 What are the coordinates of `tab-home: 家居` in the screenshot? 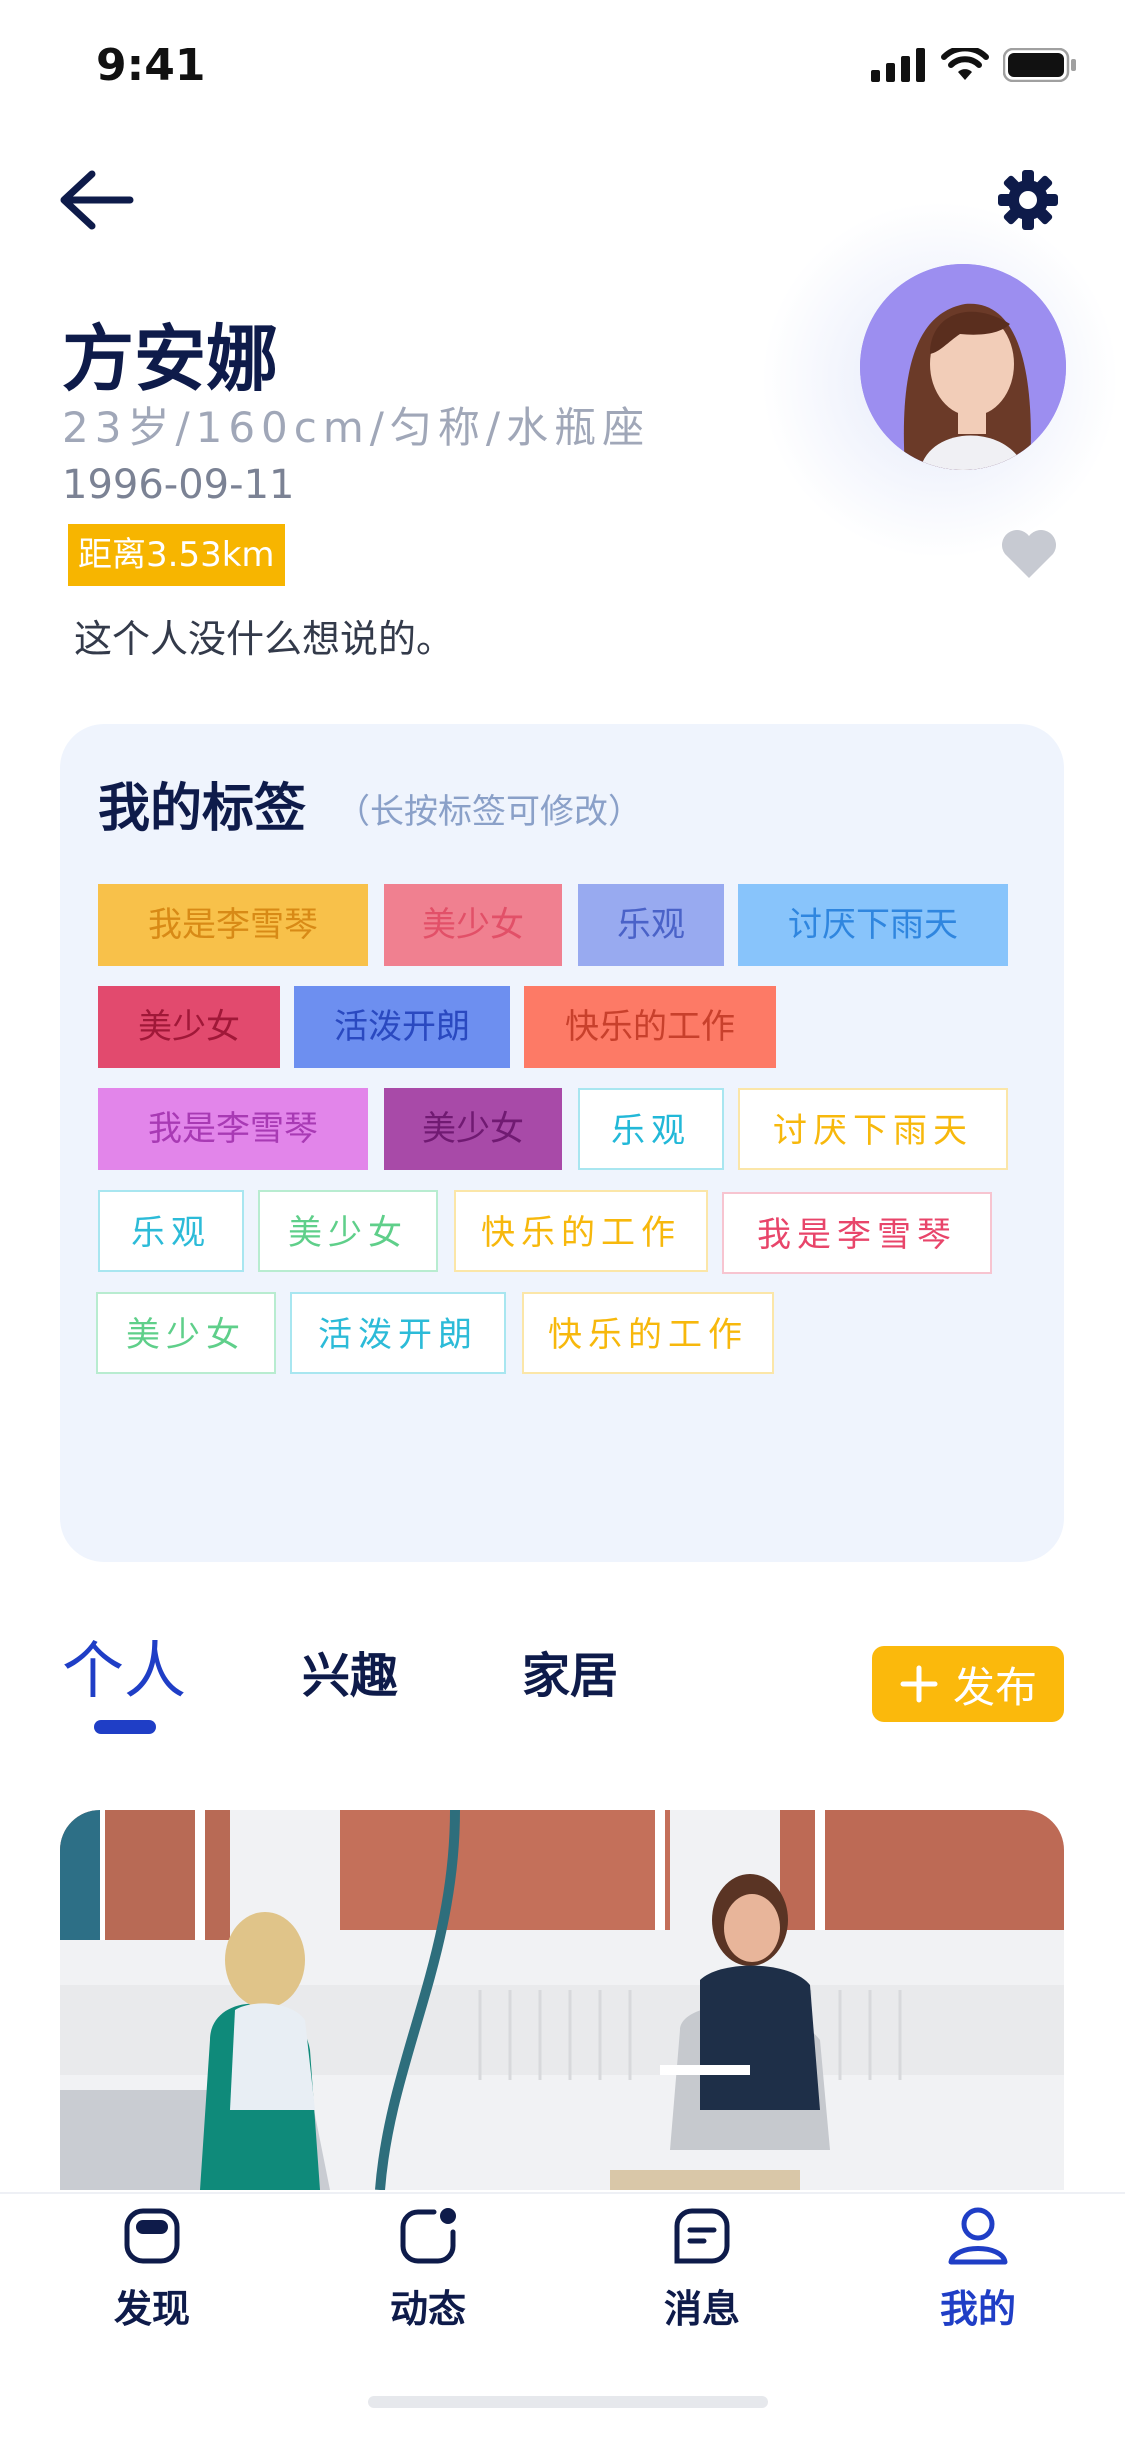 It's located at (570, 1671).